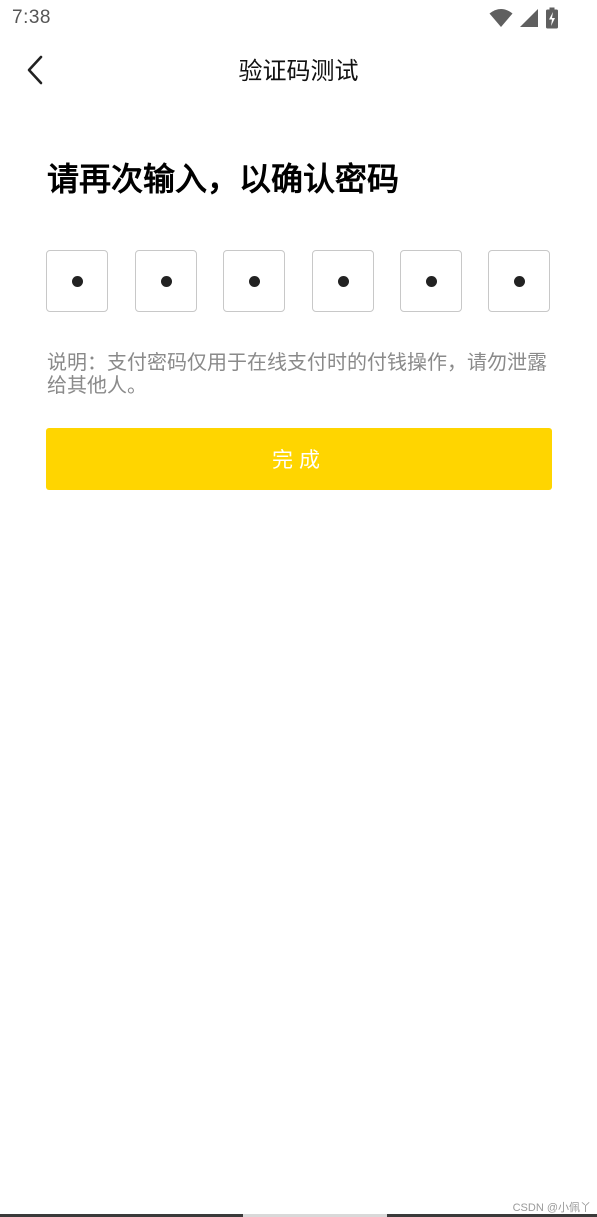  I want to click on app-header: 验证码测试, so click(298, 72).